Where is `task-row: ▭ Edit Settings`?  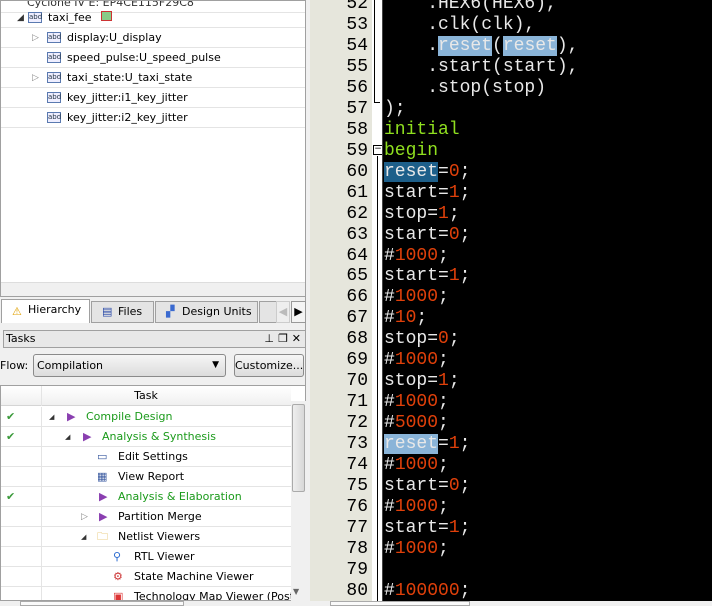
task-row: ▭ Edit Settings is located at coordinates (146, 457).